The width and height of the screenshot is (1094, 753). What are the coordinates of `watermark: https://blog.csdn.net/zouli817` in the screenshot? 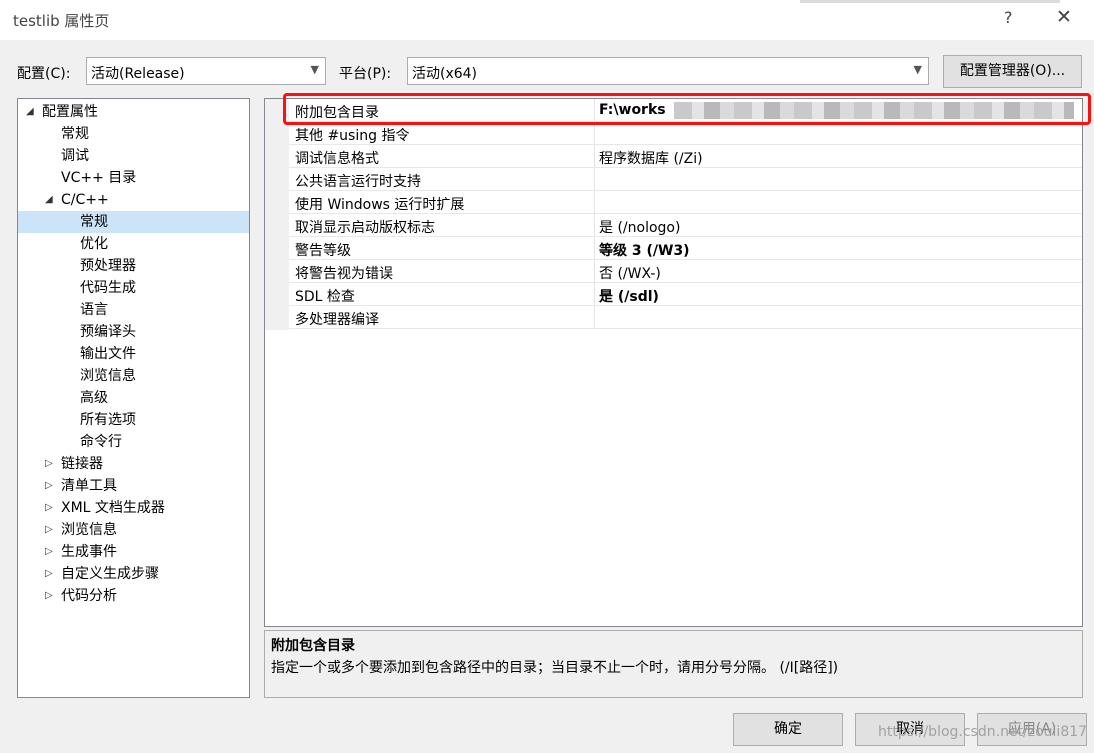 It's located at (983, 732).